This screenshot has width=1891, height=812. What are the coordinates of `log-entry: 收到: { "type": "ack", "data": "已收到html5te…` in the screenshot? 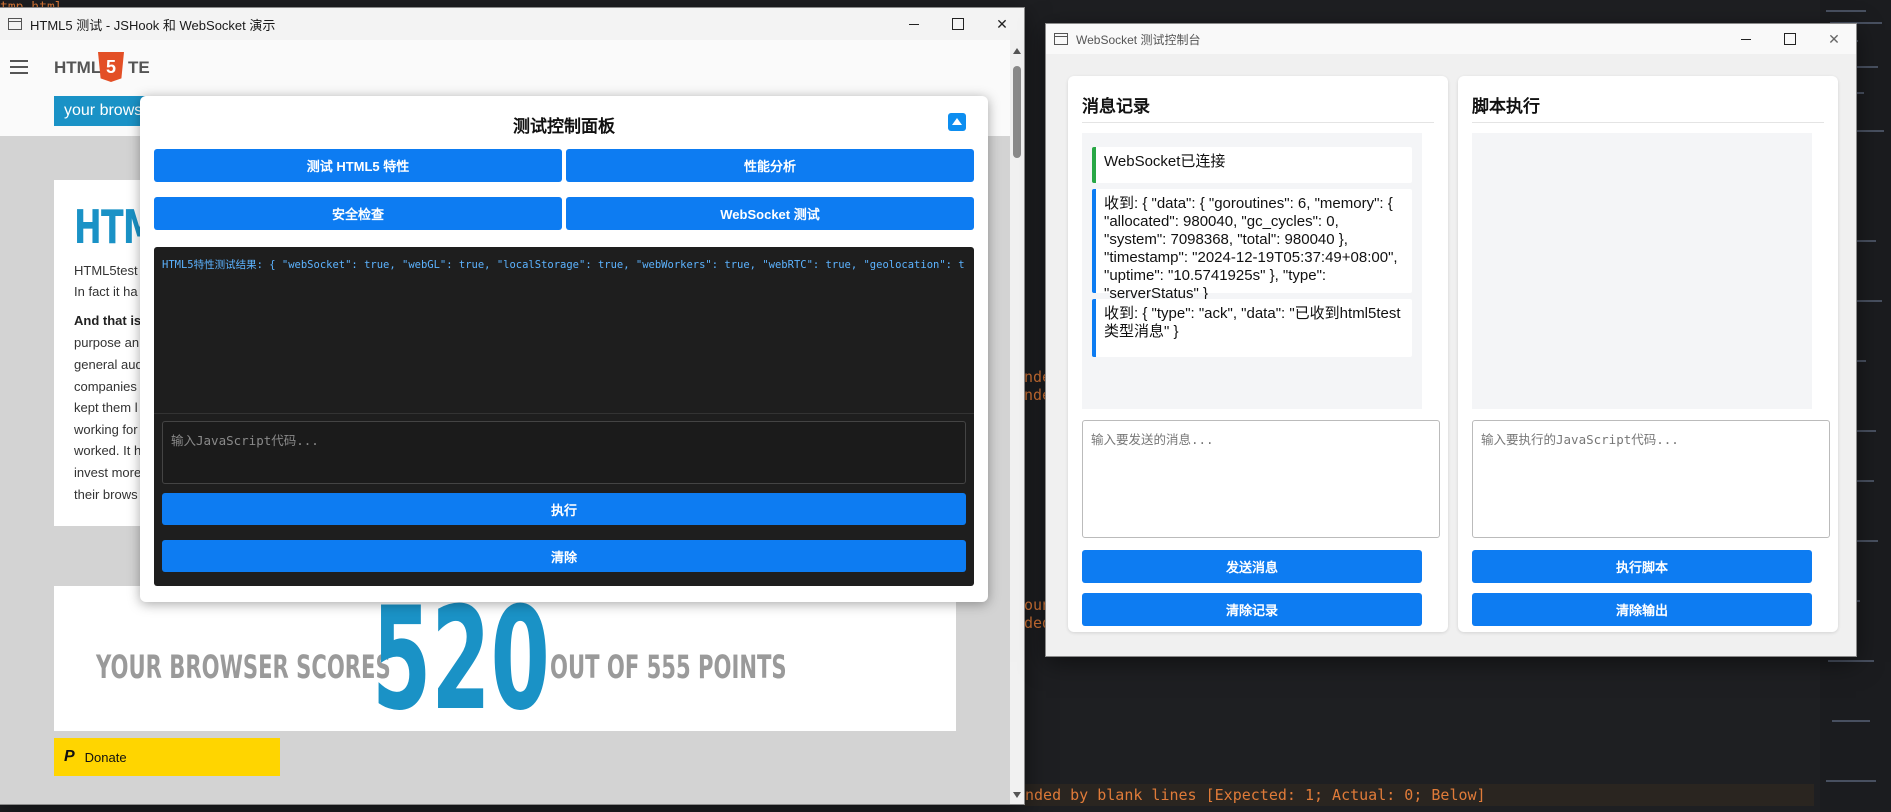 It's located at (1252, 328).